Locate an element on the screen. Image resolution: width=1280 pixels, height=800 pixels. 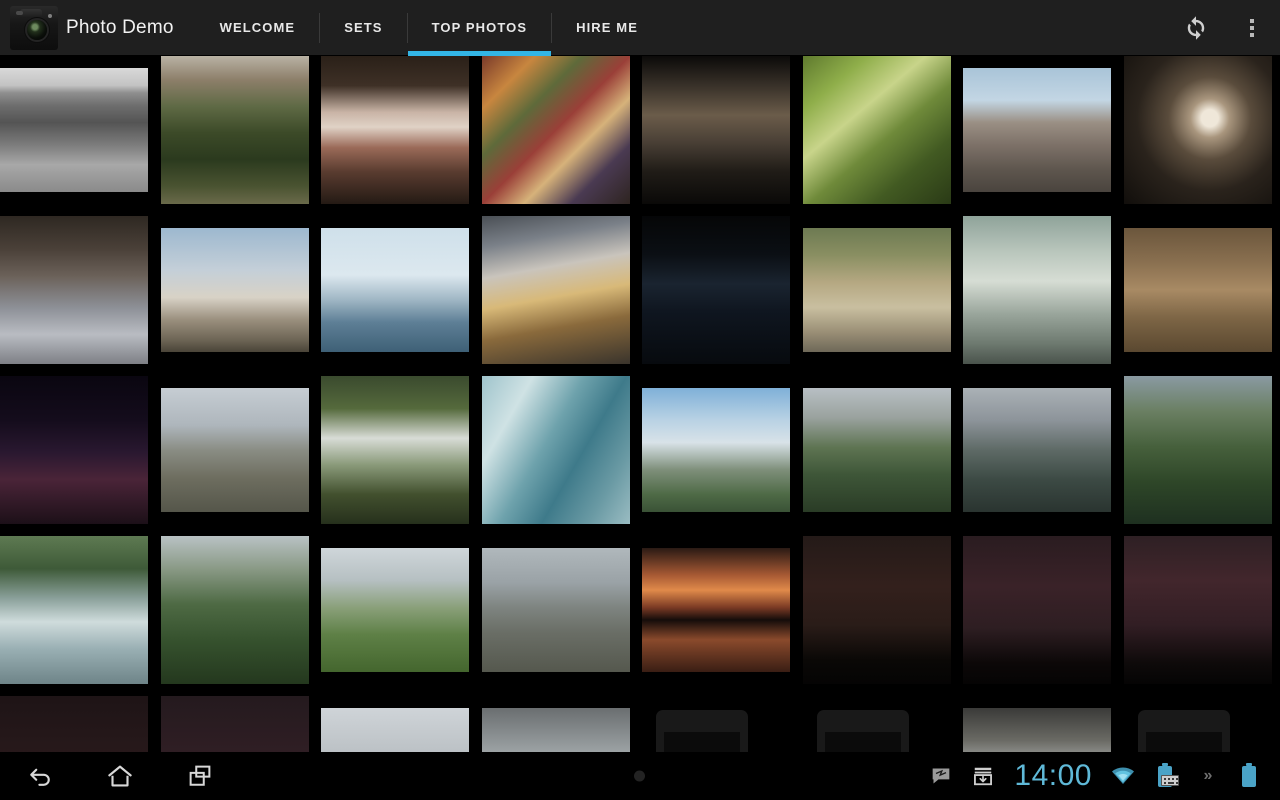
overflow-menu-button is located at coordinates (1252, 28).